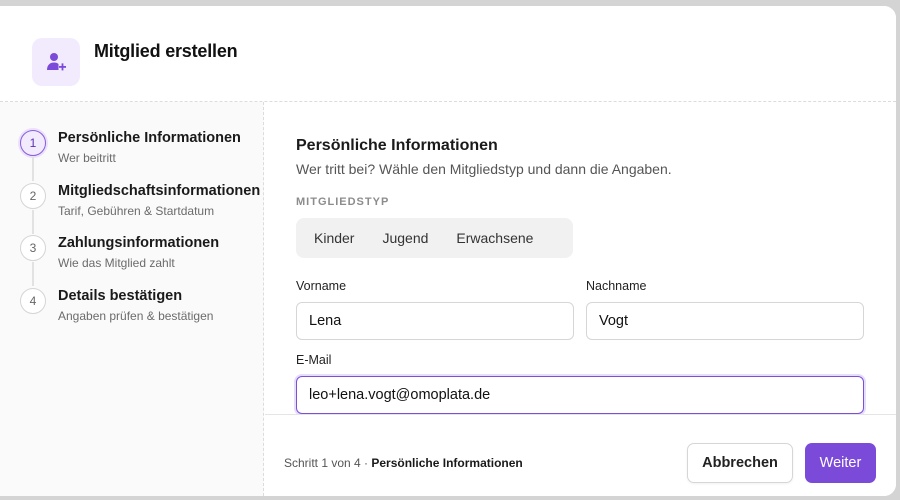 Image resolution: width=900 pixels, height=500 pixels. What do you see at coordinates (334, 238) in the screenshot?
I see `member-type-kinder: Kinder` at bounding box center [334, 238].